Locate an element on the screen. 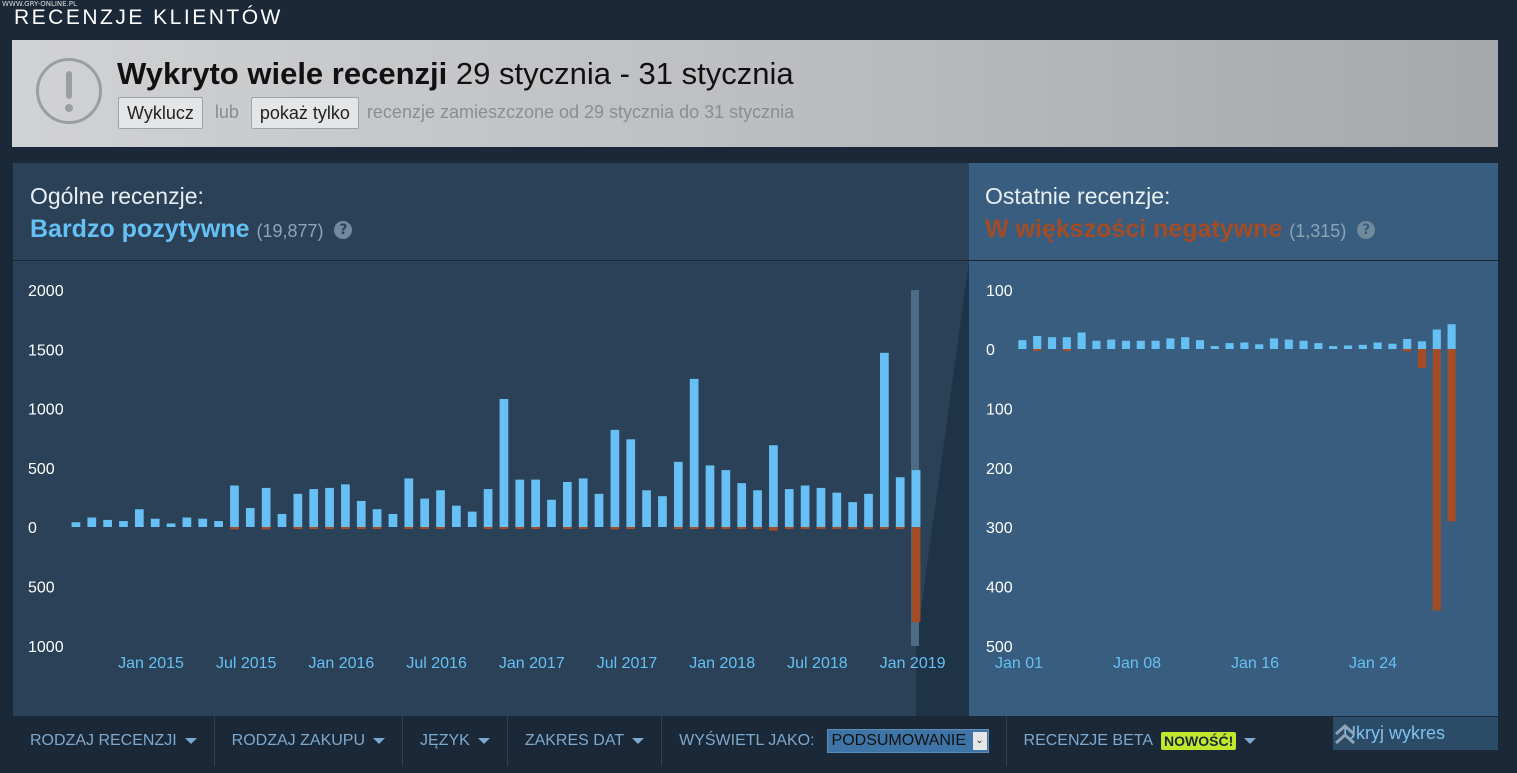 The width and height of the screenshot is (1517, 773). alert-title-bold: Wykryto wiele recenzji is located at coordinates (282, 73).